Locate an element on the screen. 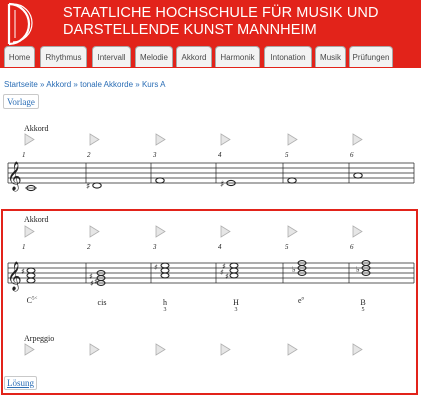  vorlage-button: Vorlage is located at coordinates (21, 101).